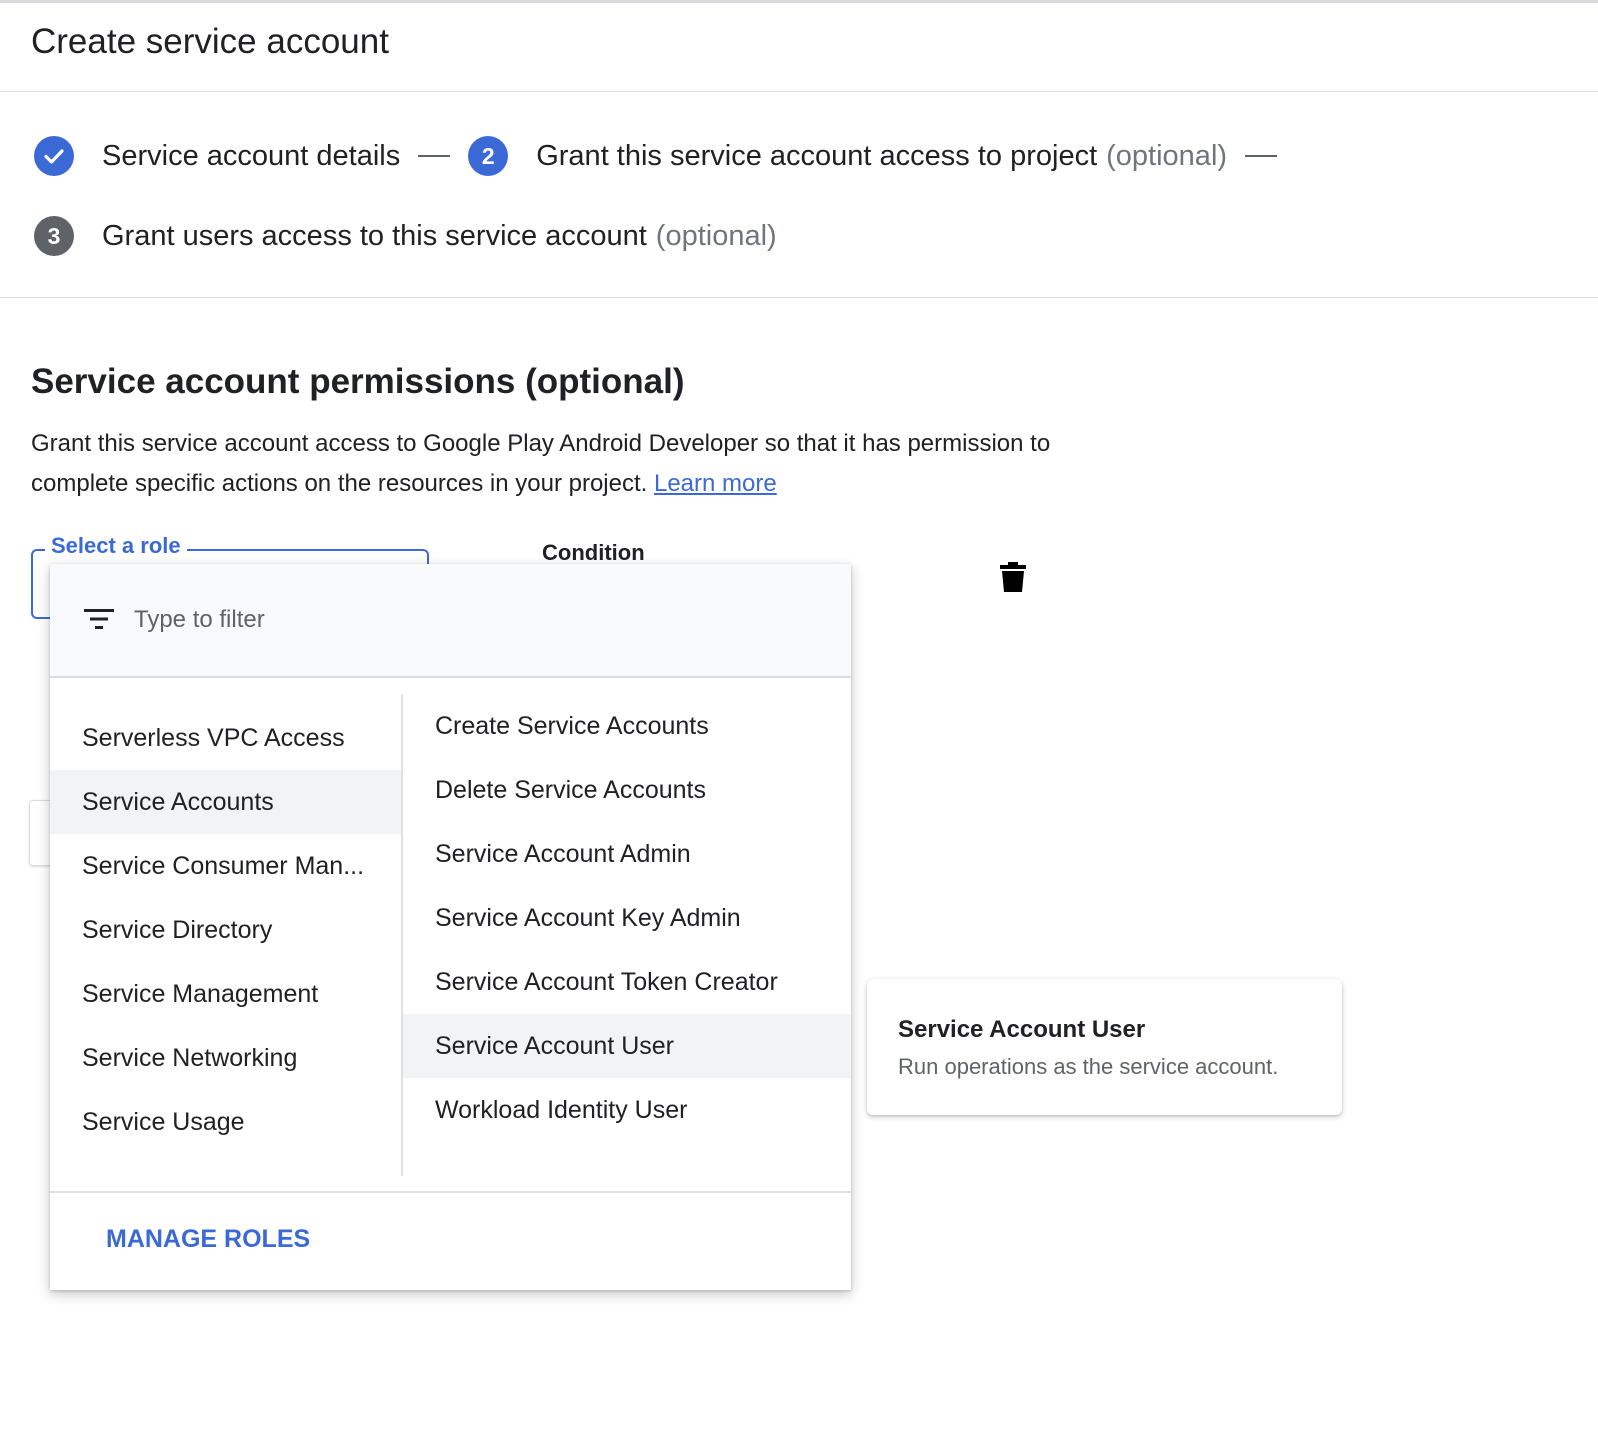 Image resolution: width=1598 pixels, height=1452 pixels. What do you see at coordinates (799, 1) in the screenshot?
I see `top-border` at bounding box center [799, 1].